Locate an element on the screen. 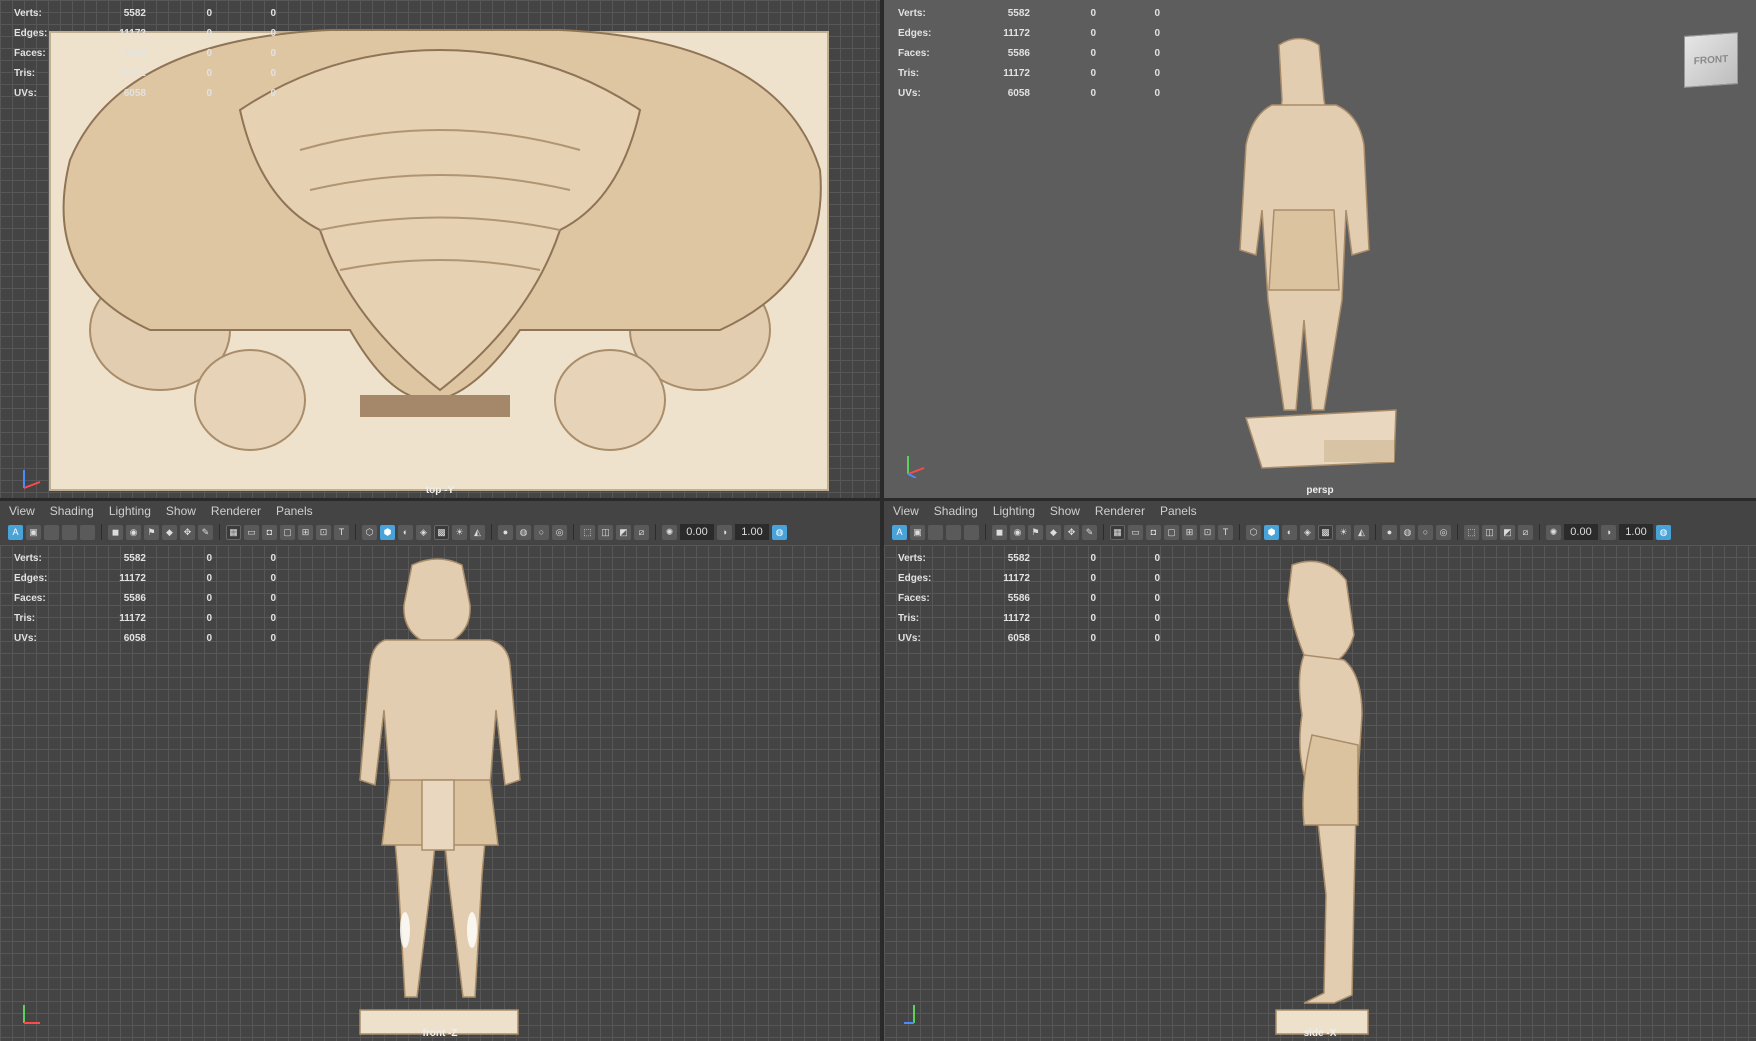 This screenshot has height=1041, width=1756. viewcube: FRONT is located at coordinates (1711, 60).